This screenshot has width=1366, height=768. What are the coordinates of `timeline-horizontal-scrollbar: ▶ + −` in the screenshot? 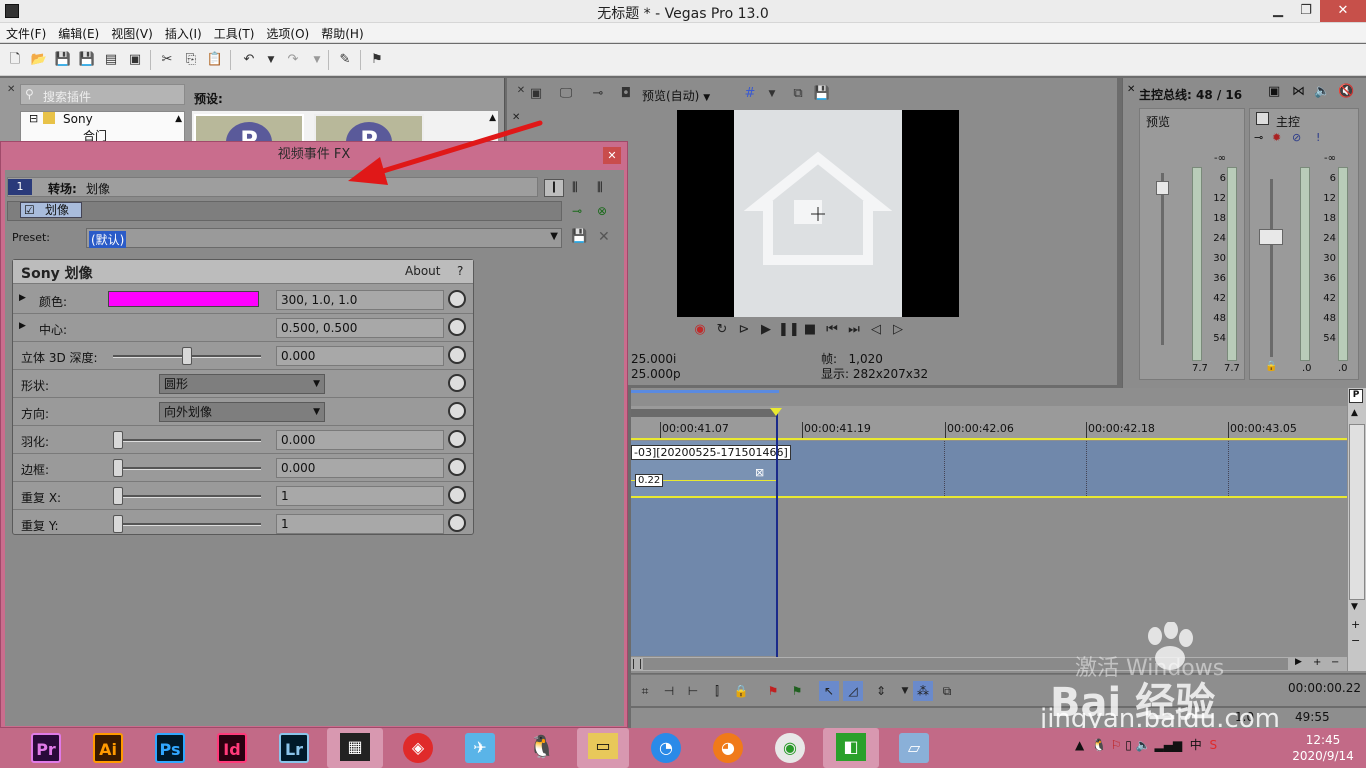 It's located at (989, 664).